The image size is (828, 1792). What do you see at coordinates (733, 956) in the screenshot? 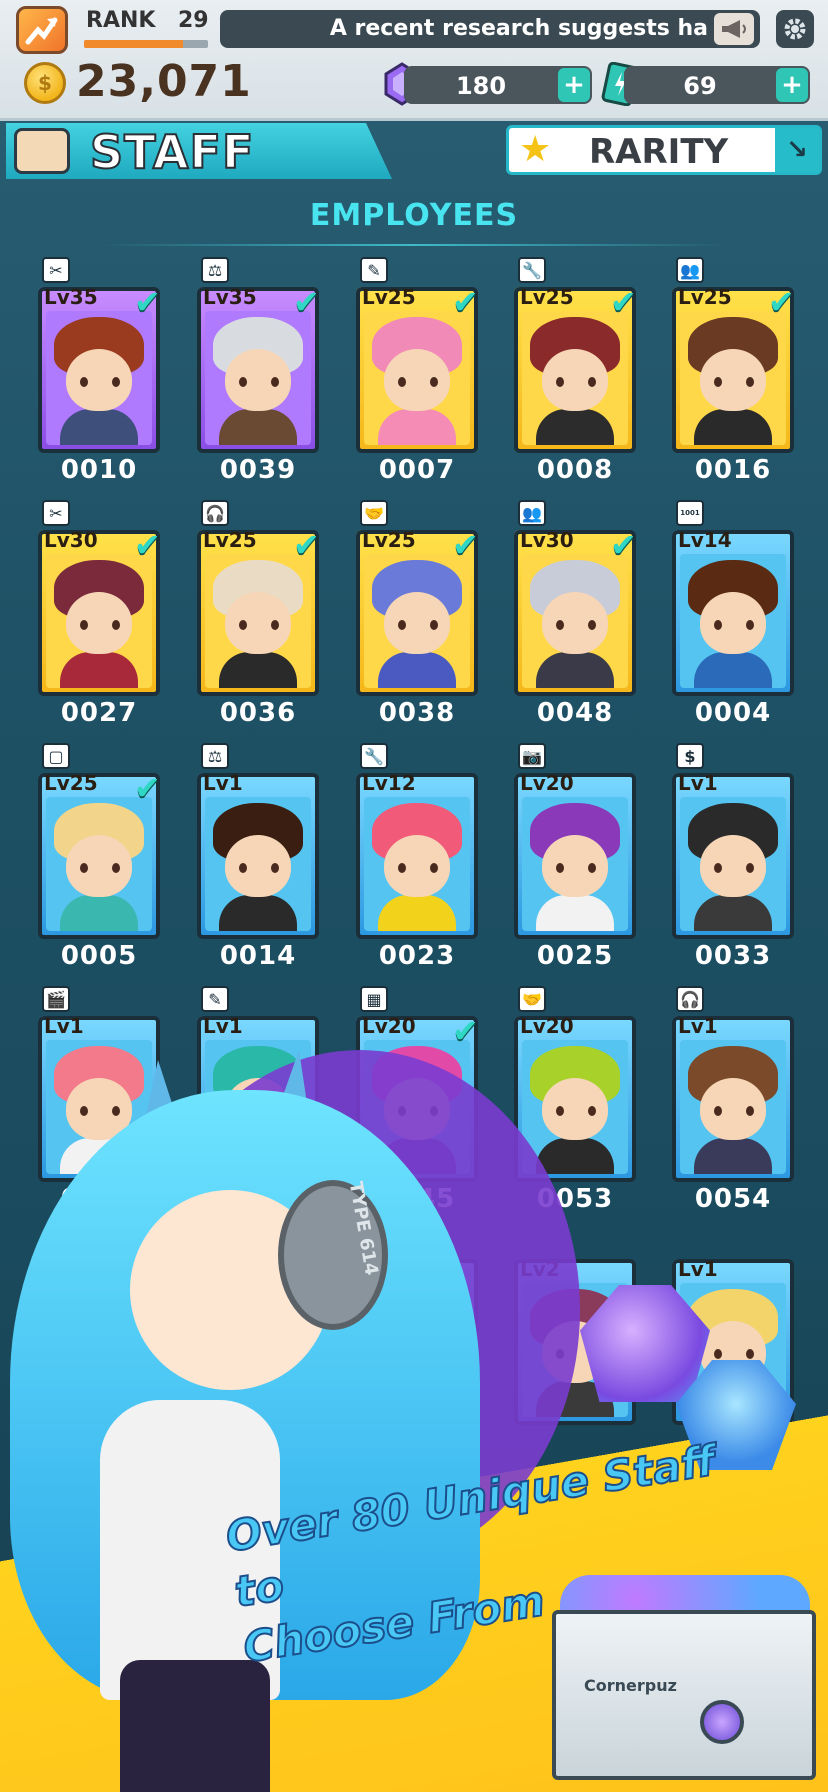
I see `employee-id: 0033` at bounding box center [733, 956].